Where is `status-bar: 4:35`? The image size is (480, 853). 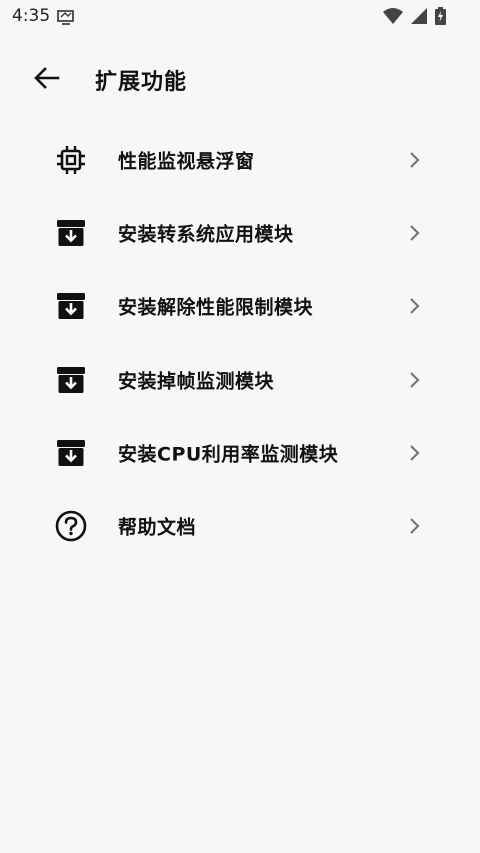
status-bar: 4:35 is located at coordinates (240, 17).